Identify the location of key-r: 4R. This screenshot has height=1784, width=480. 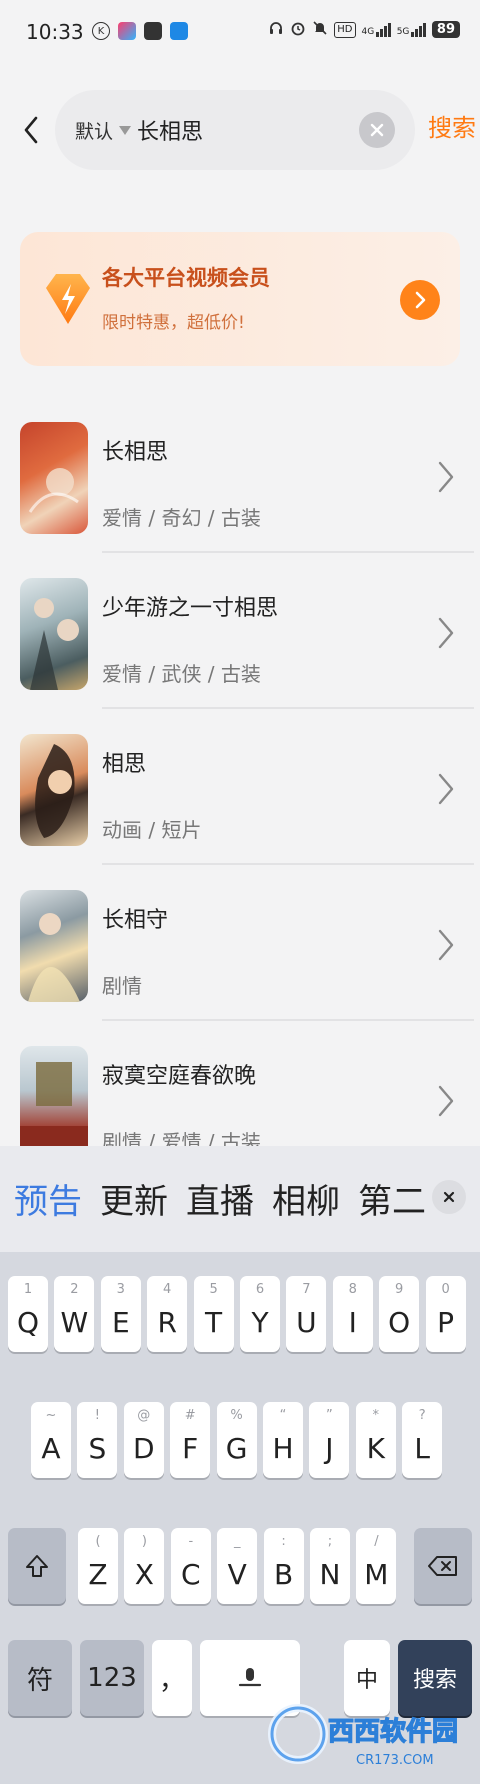
(167, 1314).